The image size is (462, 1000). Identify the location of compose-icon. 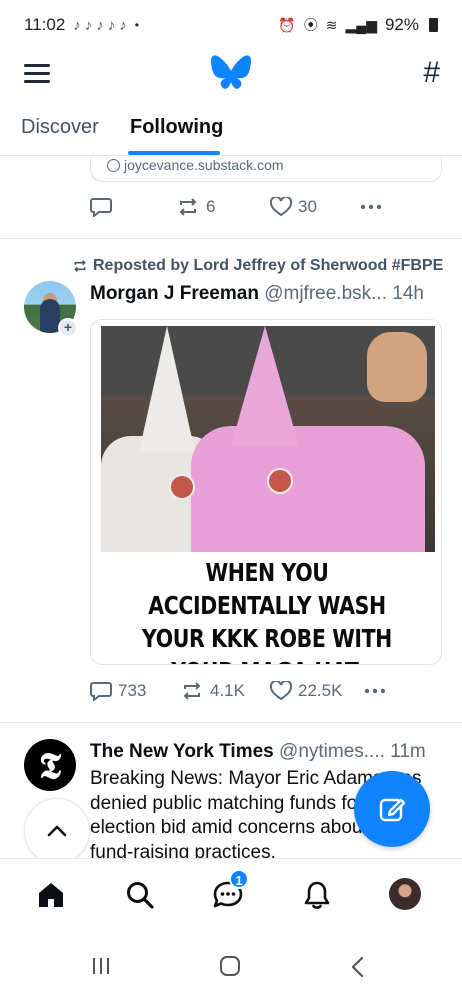
(392, 810).